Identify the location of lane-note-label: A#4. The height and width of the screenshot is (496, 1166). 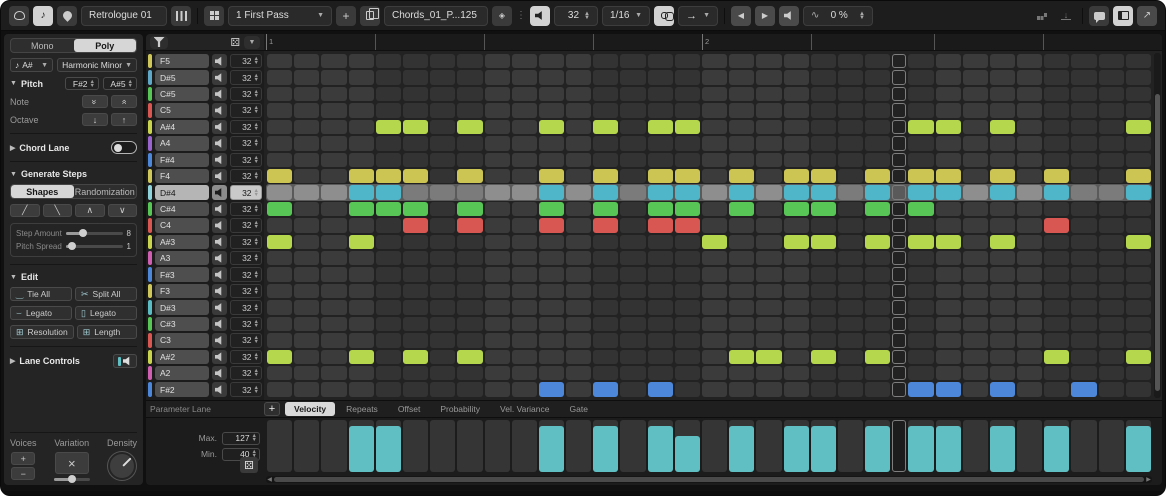
(182, 127).